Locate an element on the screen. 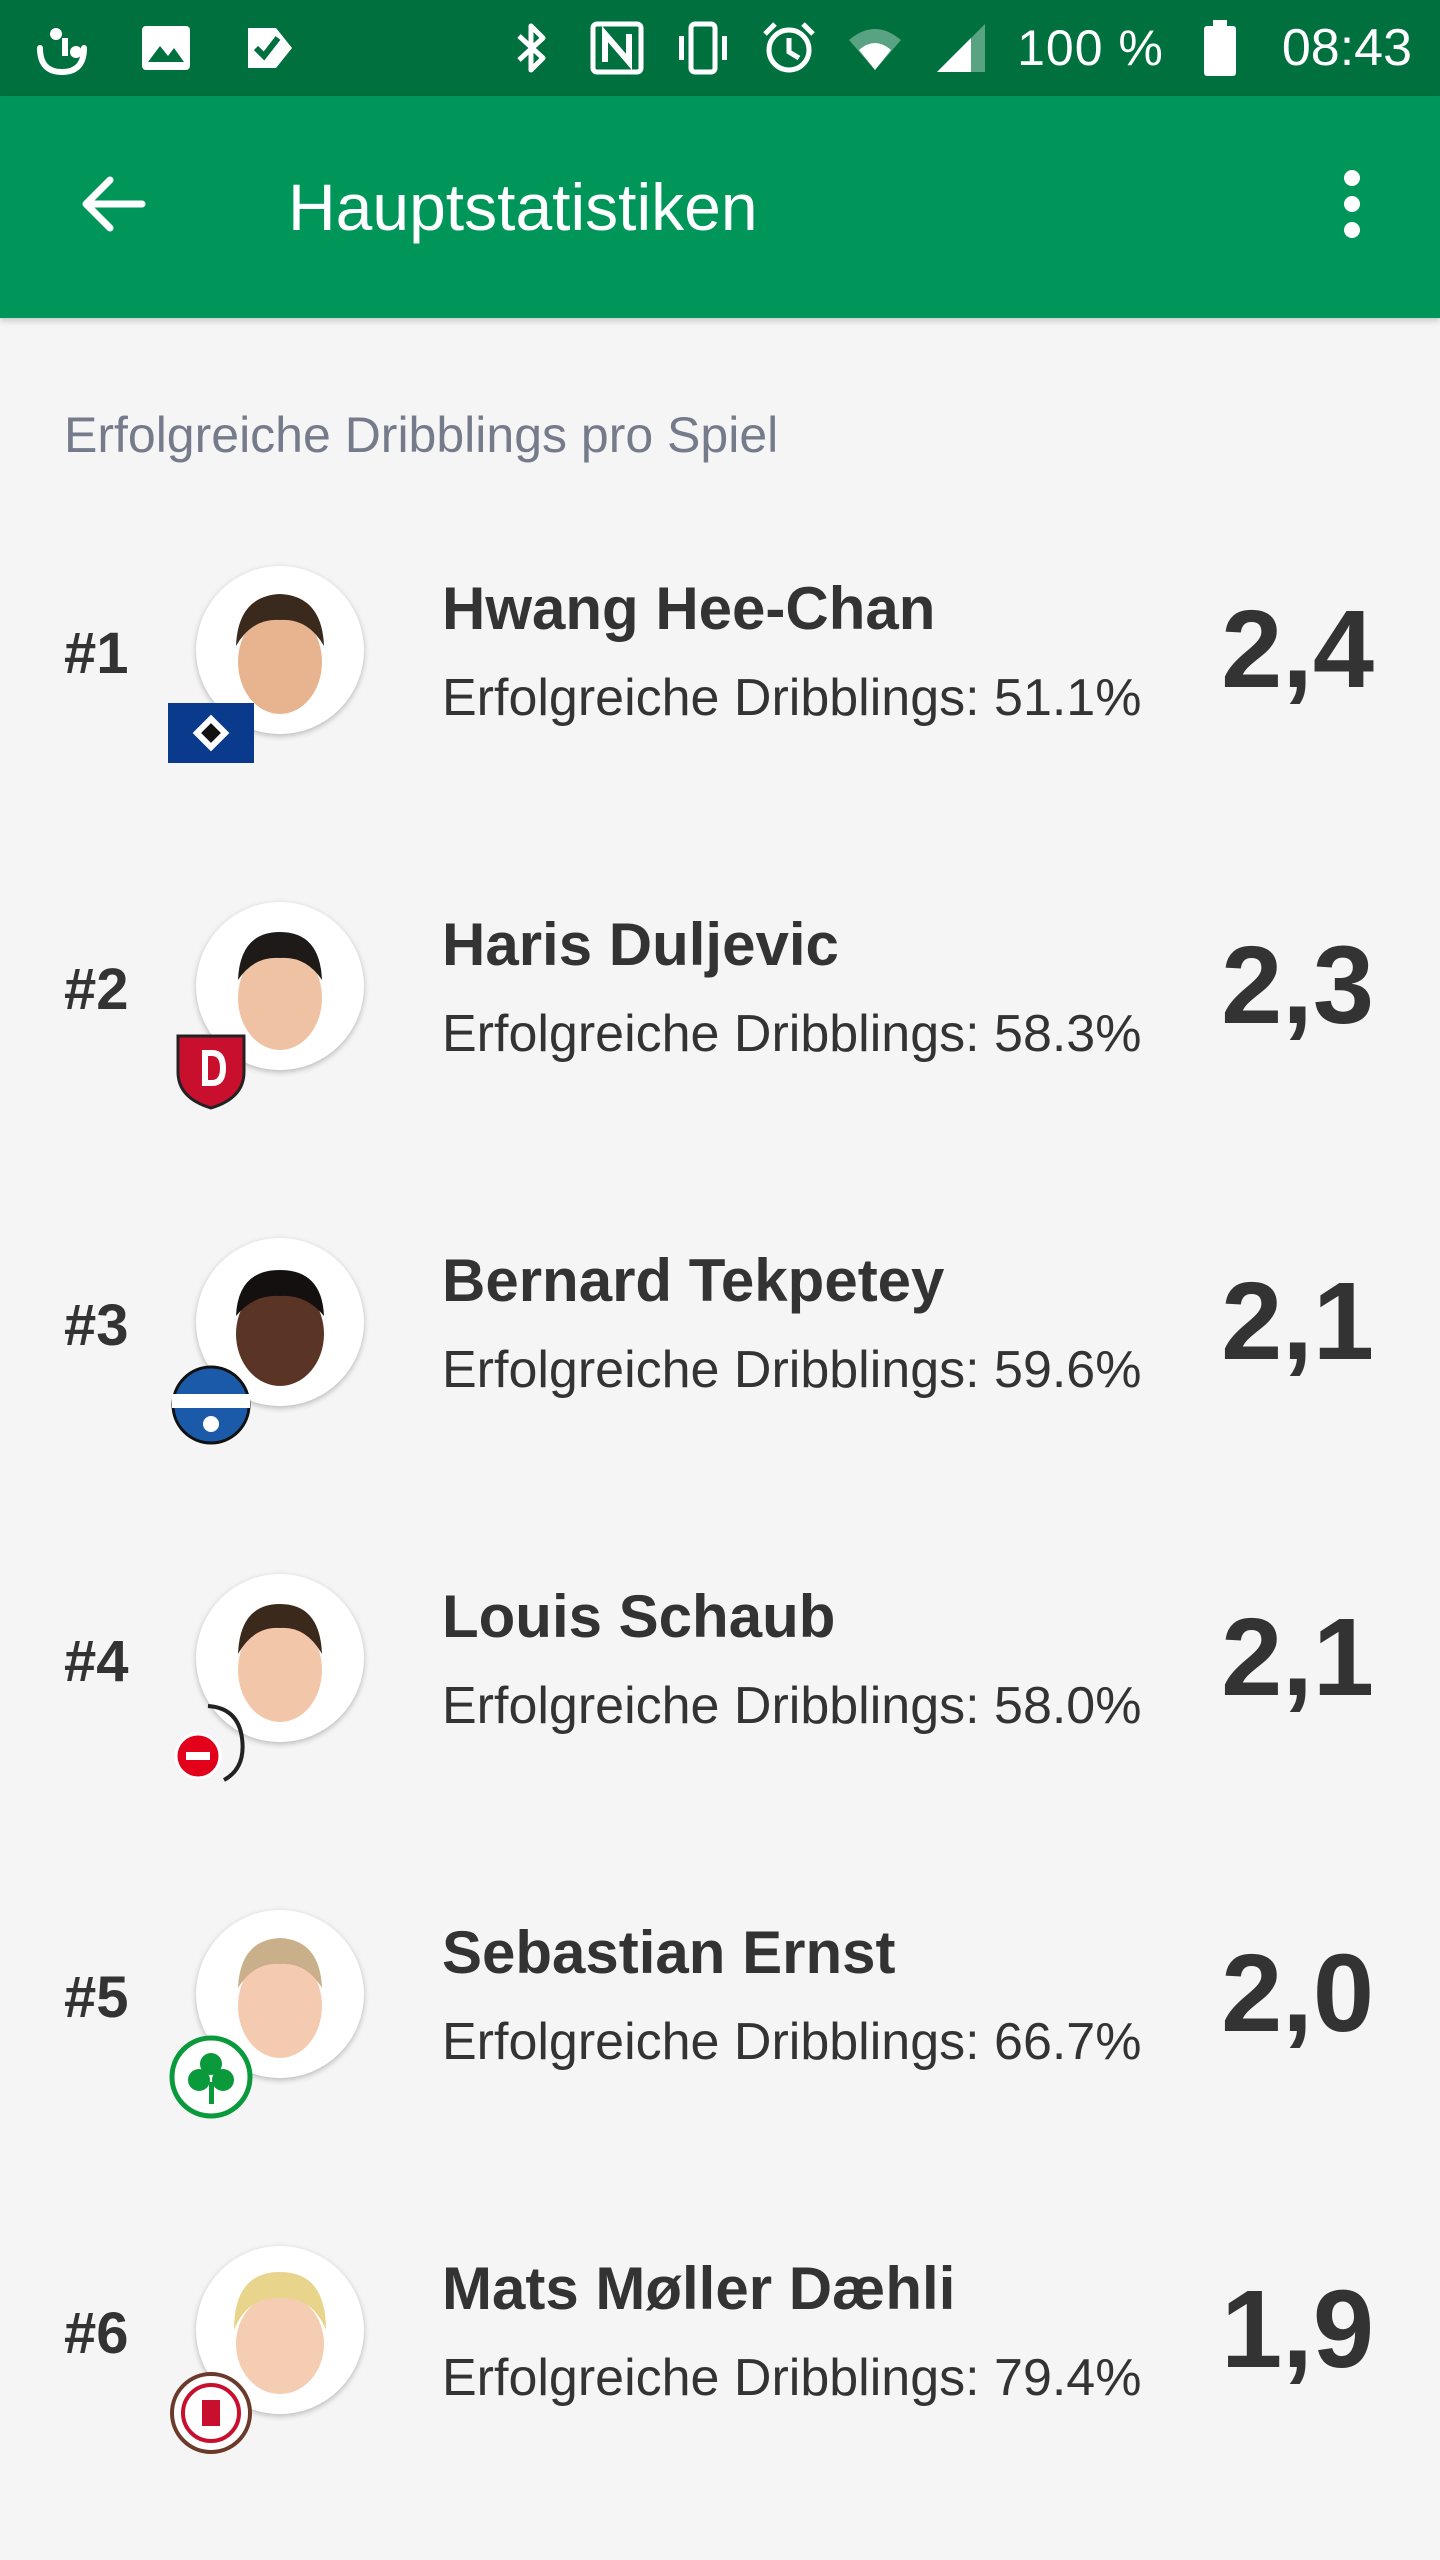 This screenshot has width=1440, height=2560. player-name: Sebastian Ernst is located at coordinates (669, 1952).